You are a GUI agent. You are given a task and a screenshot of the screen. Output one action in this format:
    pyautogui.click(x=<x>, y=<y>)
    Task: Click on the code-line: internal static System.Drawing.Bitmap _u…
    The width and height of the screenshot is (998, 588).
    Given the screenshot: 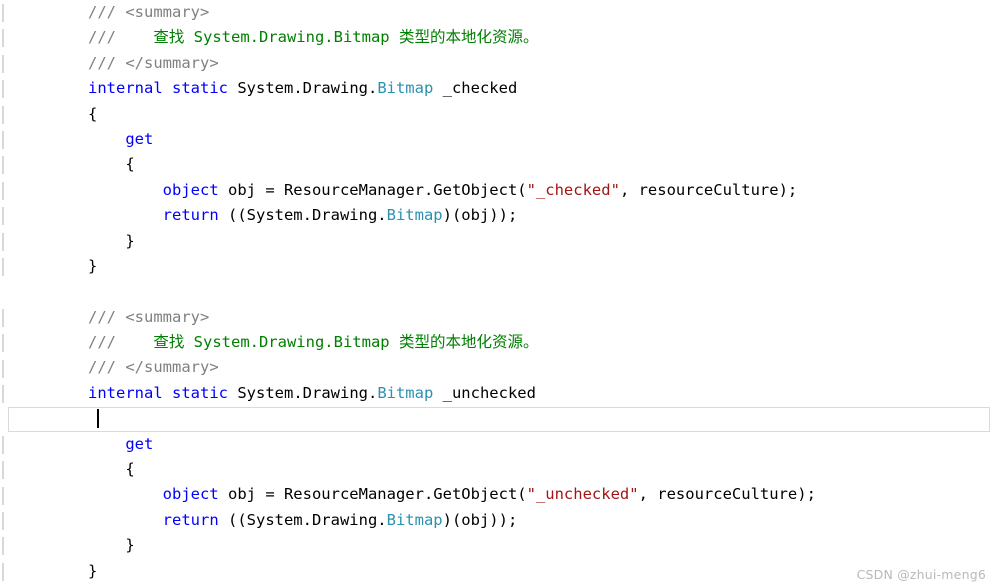 What is the action you would take?
    pyautogui.click(x=499, y=393)
    